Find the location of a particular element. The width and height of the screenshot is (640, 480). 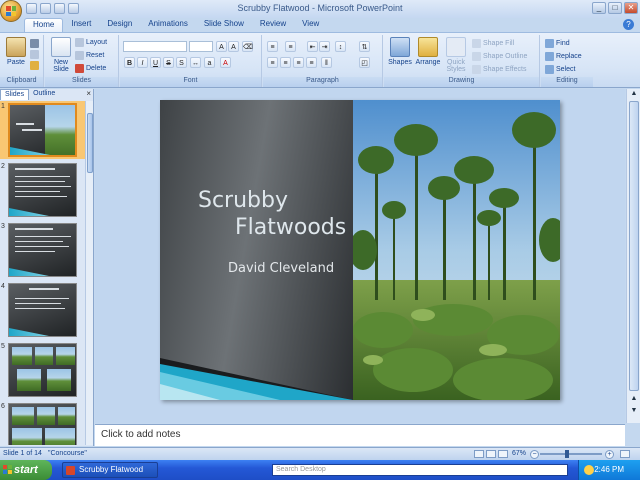

bullets-button: ≡ is located at coordinates (272, 46).